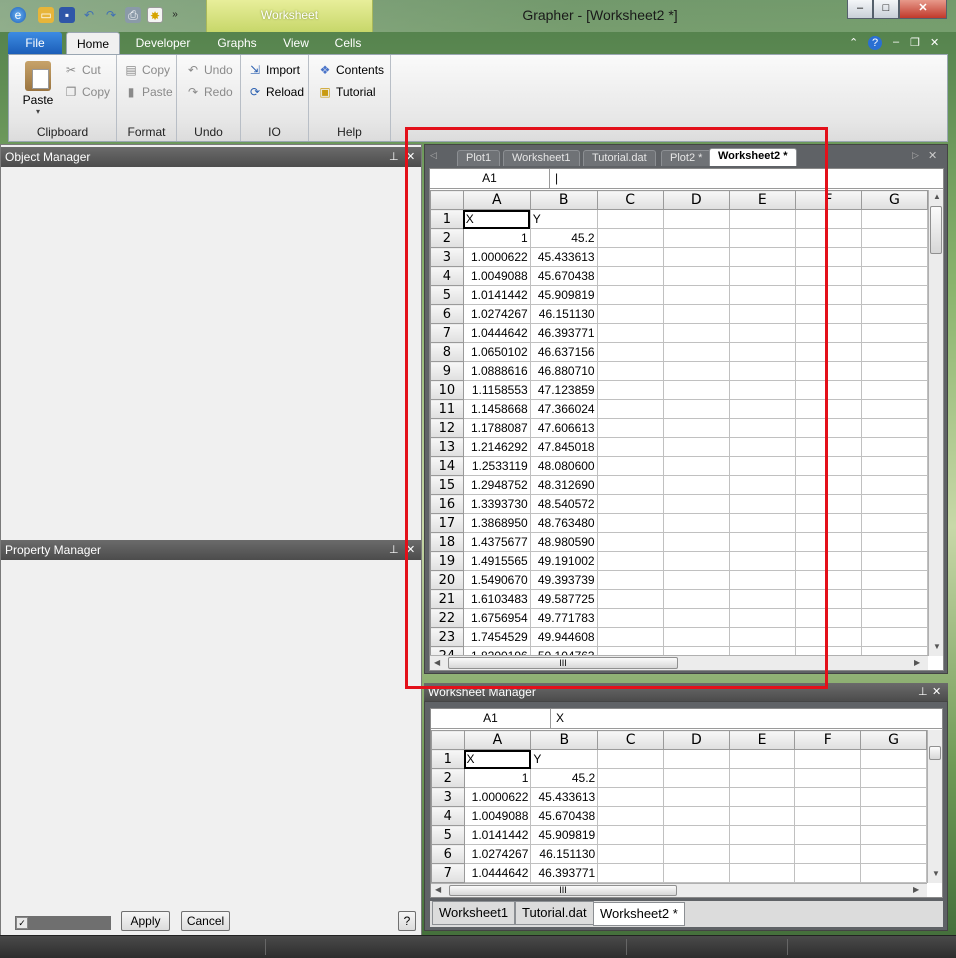  What do you see at coordinates (496, 504) in the screenshot?
I see `cell-a: 1.3393730` at bounding box center [496, 504].